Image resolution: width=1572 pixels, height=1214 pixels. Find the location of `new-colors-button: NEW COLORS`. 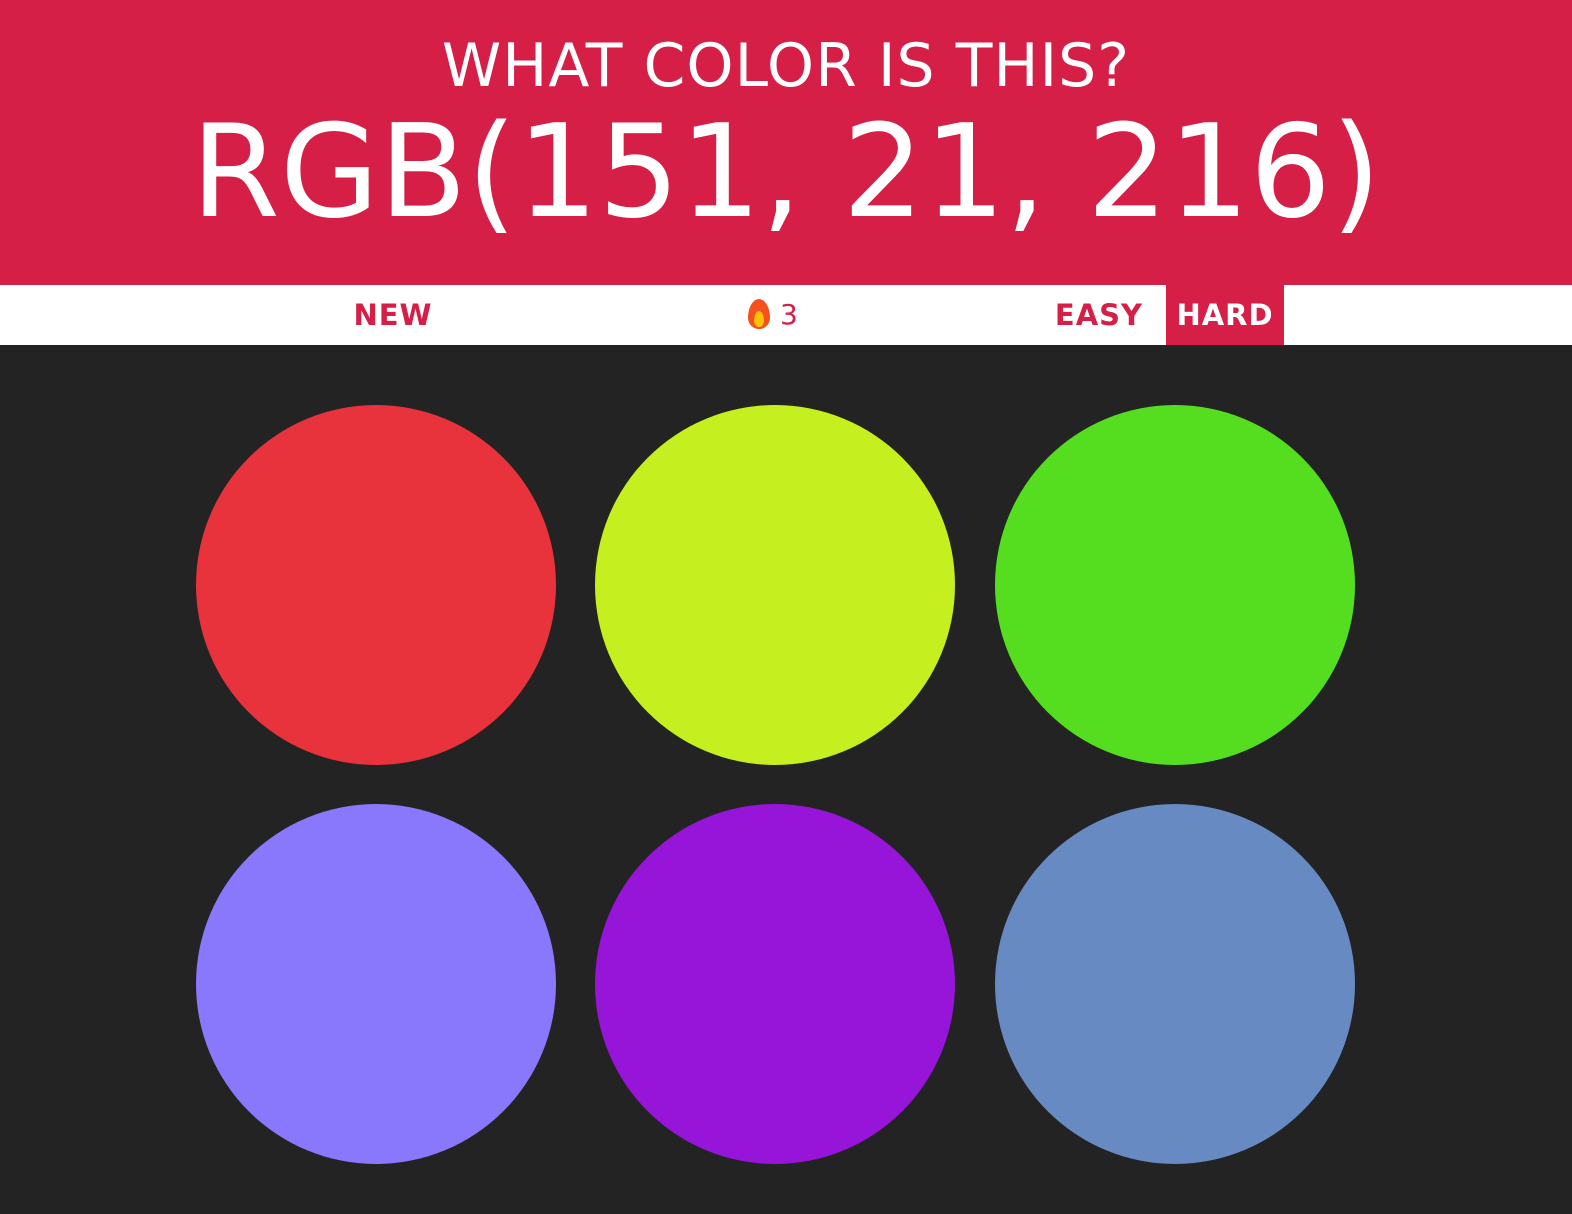

new-colors-button: NEW COLORS is located at coordinates (393, 338).